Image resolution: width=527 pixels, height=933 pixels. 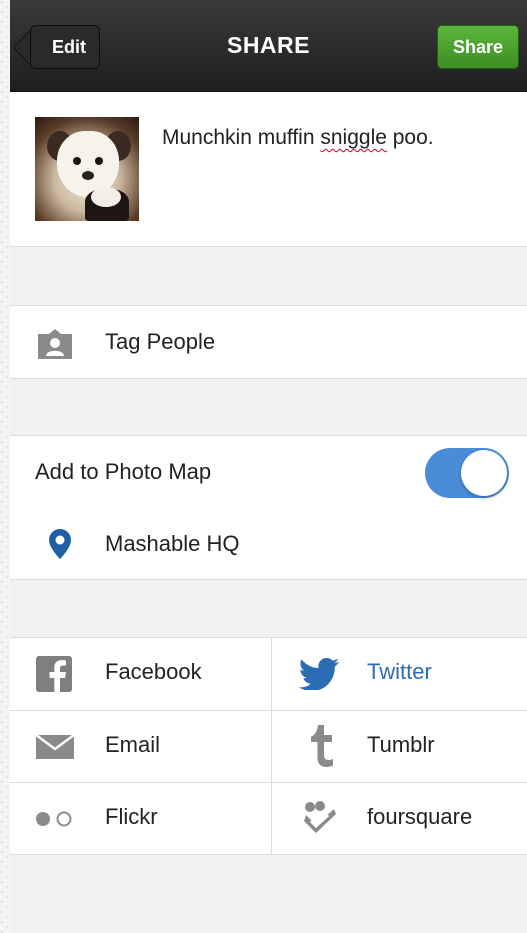 What do you see at coordinates (123, 471) in the screenshot?
I see `photo-map-label: Add to Photo Map` at bounding box center [123, 471].